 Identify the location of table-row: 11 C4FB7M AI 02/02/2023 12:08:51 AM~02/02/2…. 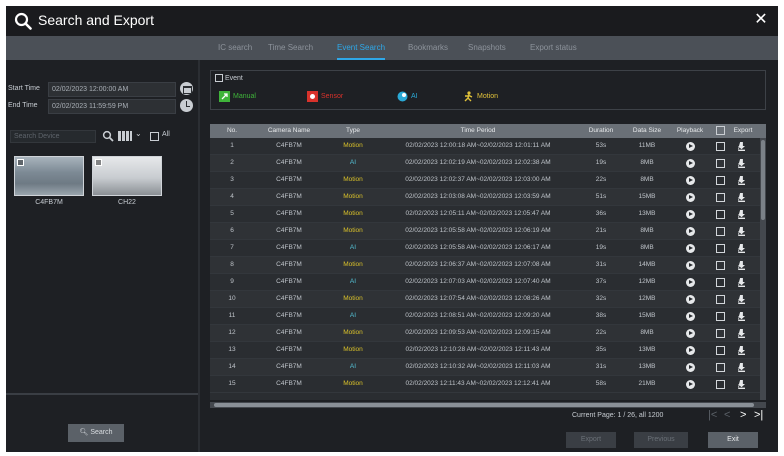
(485, 316).